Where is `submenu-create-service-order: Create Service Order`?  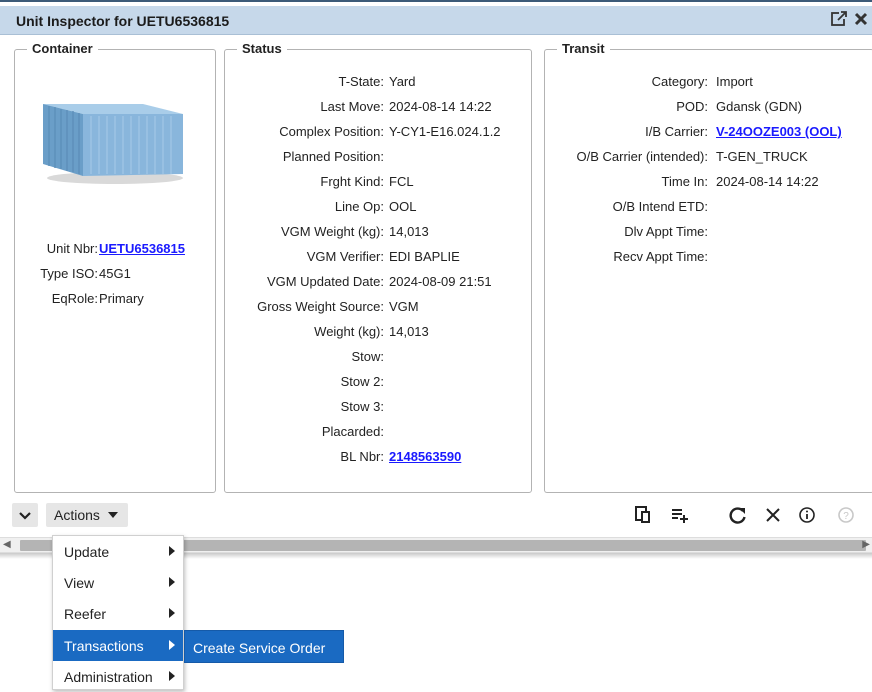
submenu-create-service-order: Create Service Order is located at coordinates (264, 646).